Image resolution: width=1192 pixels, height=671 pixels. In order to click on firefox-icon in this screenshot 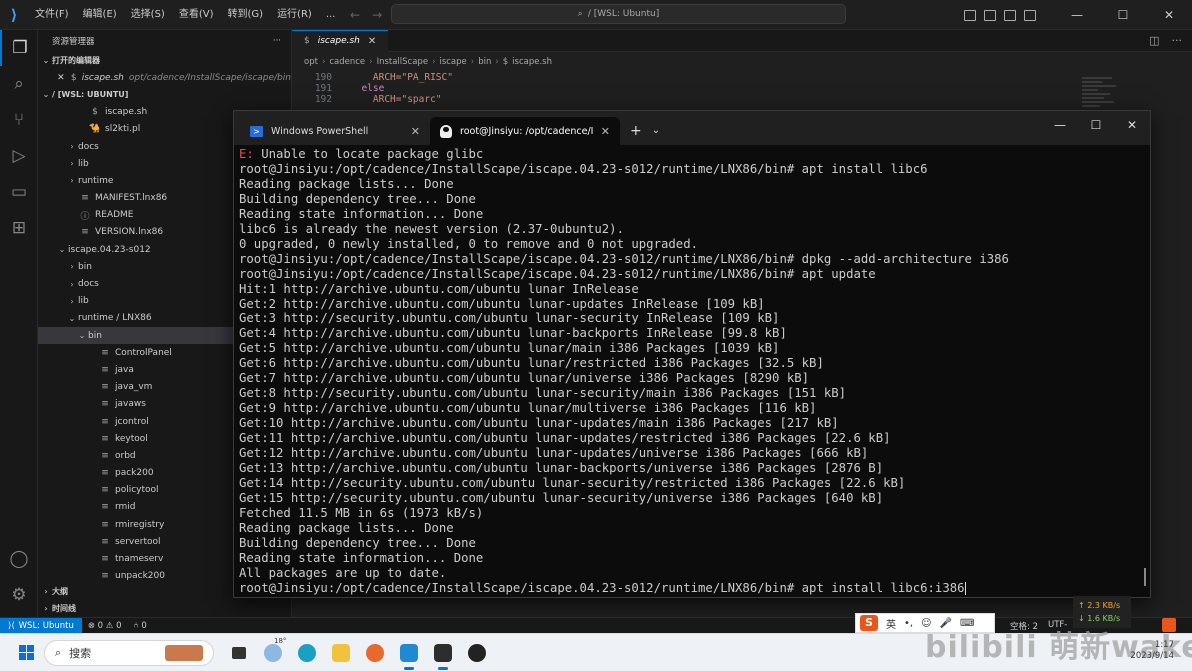, I will do `click(375, 652)`.